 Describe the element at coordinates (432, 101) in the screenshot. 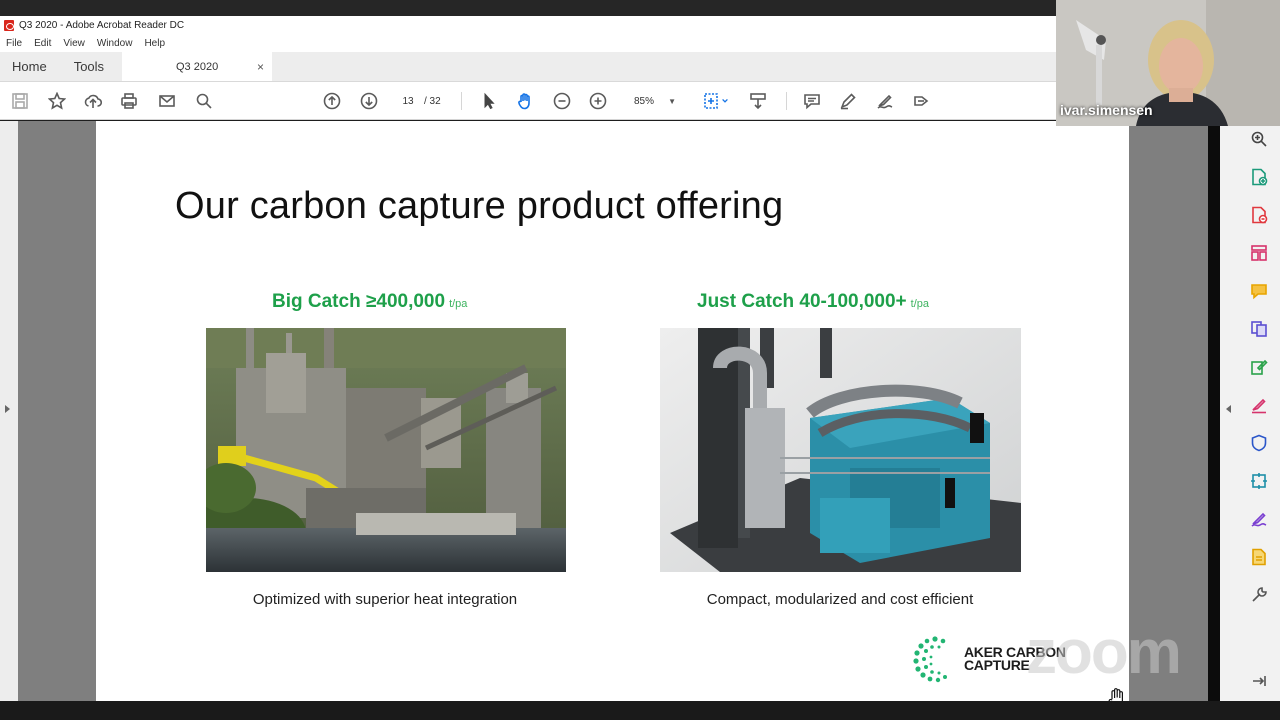

I see `page-total: / 32` at that location.